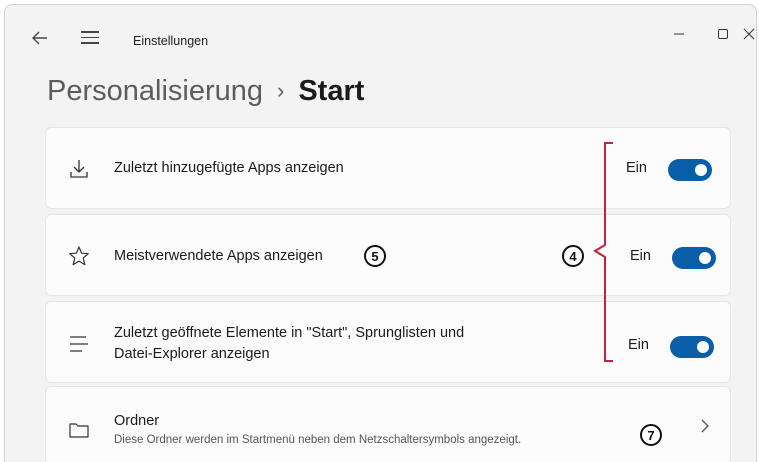 The height and width of the screenshot is (462, 759). Describe the element at coordinates (79, 256) in the screenshot. I see `star-icon` at that location.